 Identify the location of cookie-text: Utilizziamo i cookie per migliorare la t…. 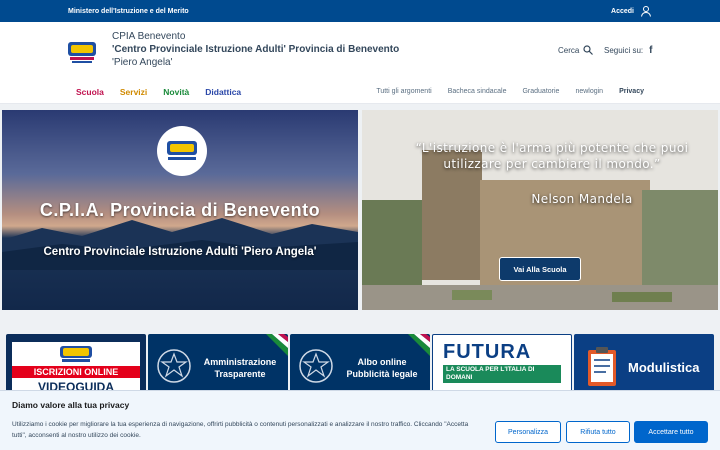
(240, 430).